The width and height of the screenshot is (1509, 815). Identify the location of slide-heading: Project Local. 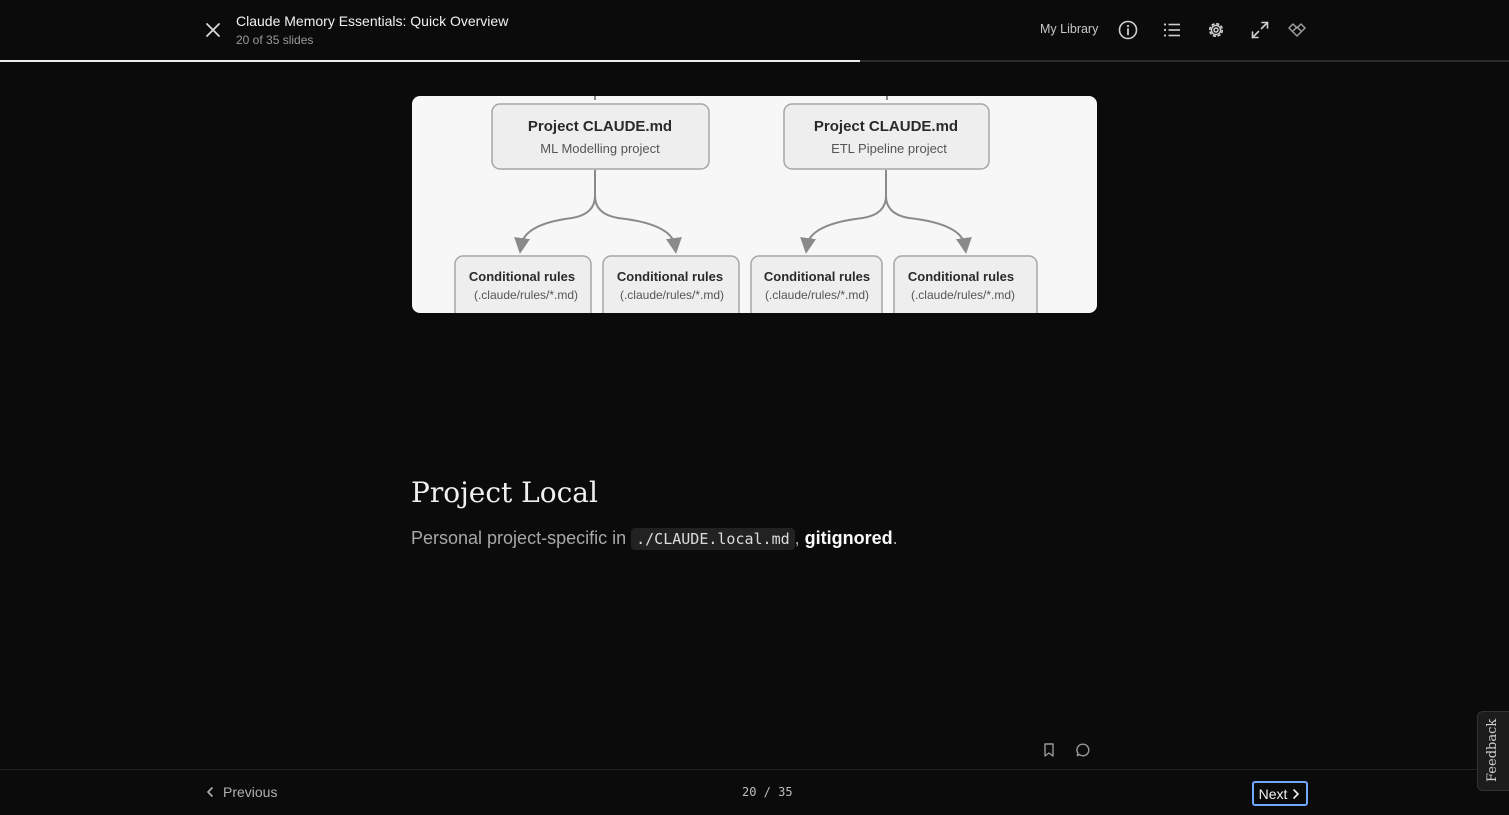
(504, 492).